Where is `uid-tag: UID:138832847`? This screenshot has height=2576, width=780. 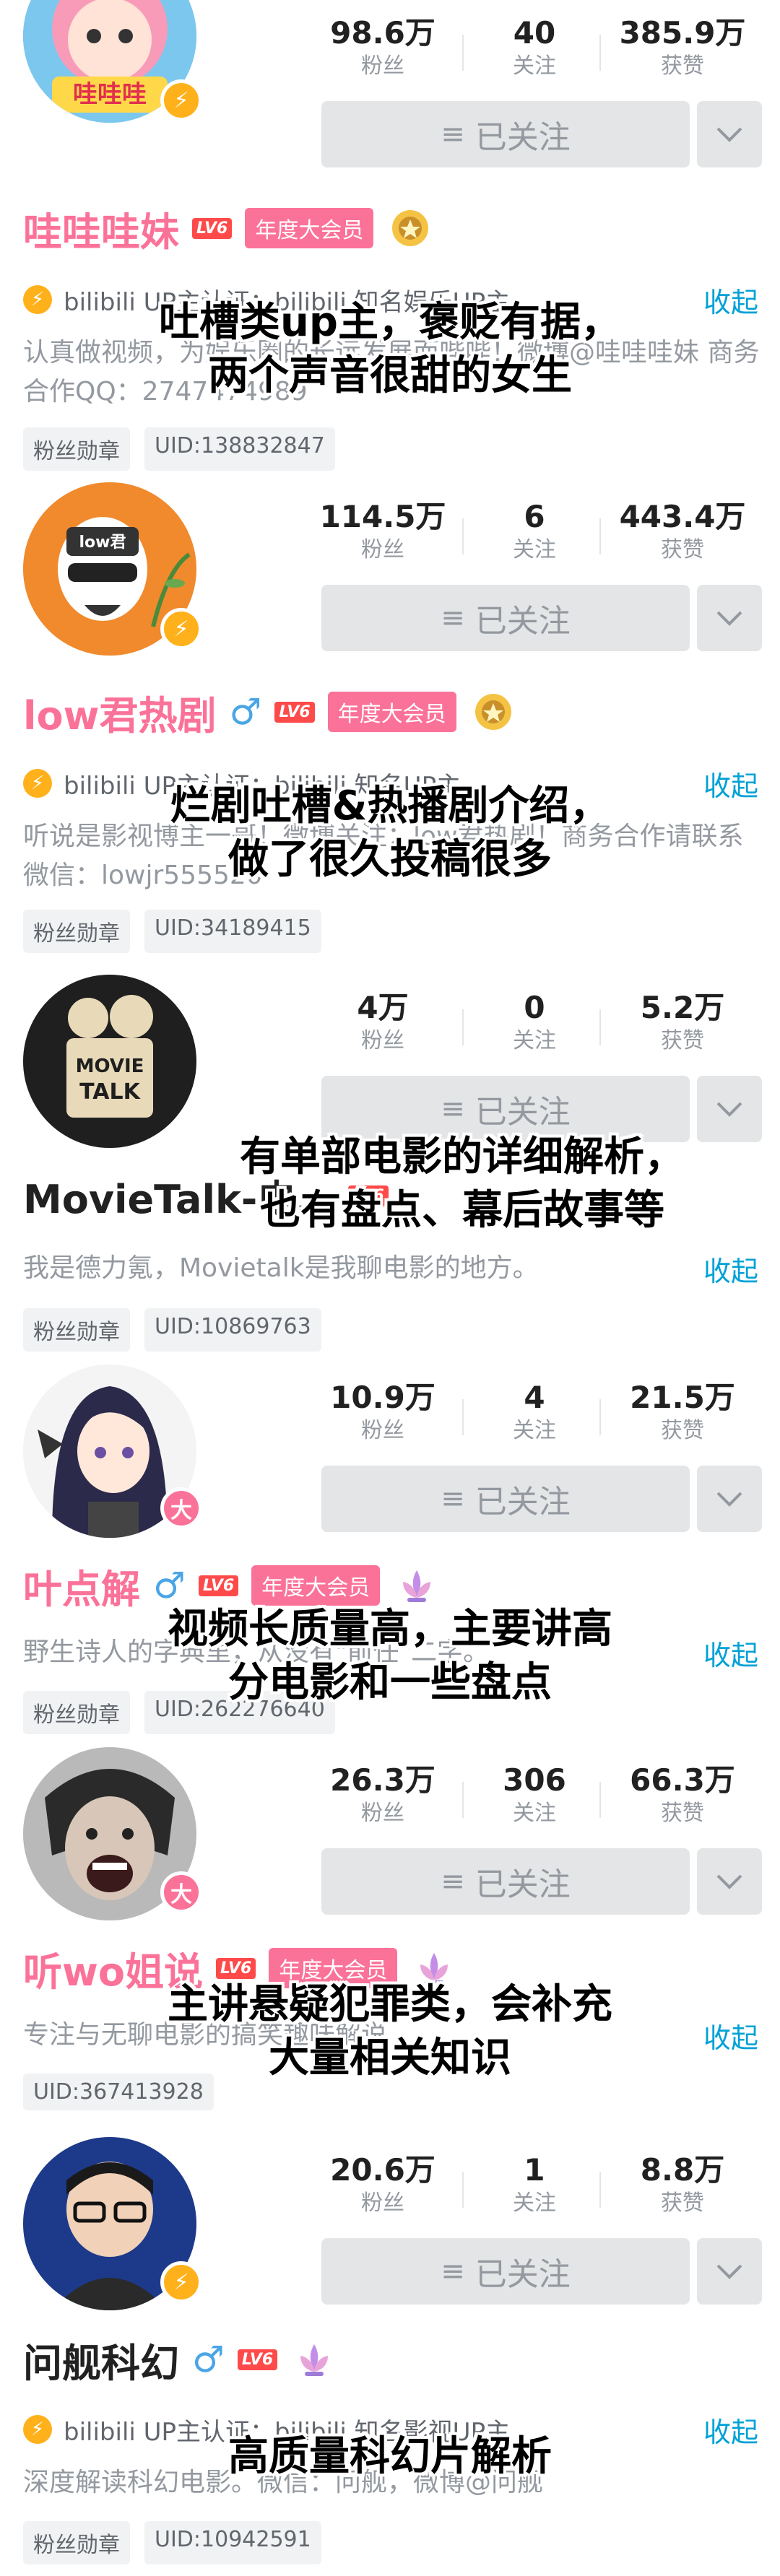 uid-tag: UID:138832847 is located at coordinates (239, 449).